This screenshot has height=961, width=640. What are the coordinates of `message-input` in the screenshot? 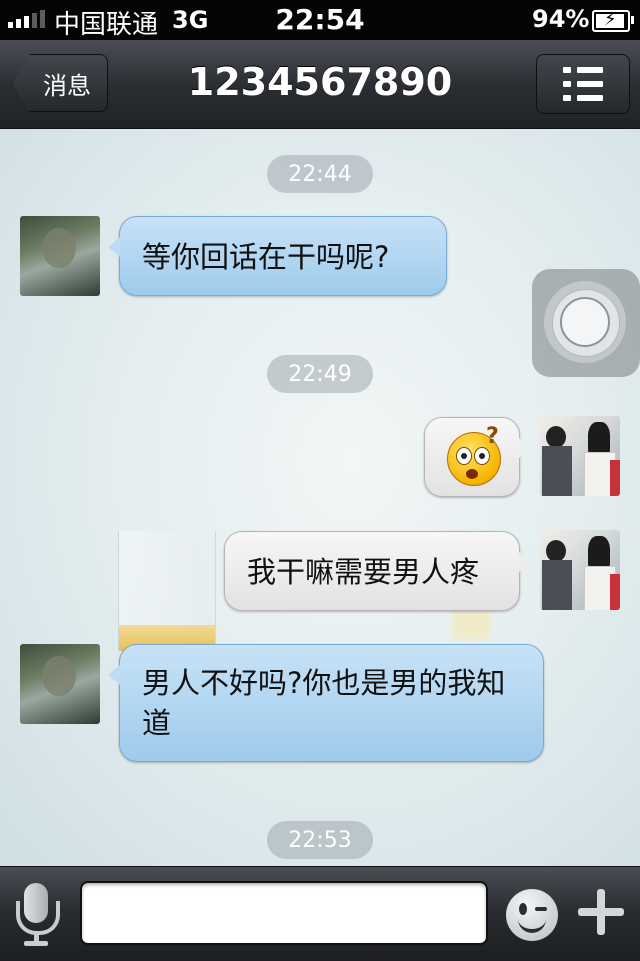 It's located at (284, 913).